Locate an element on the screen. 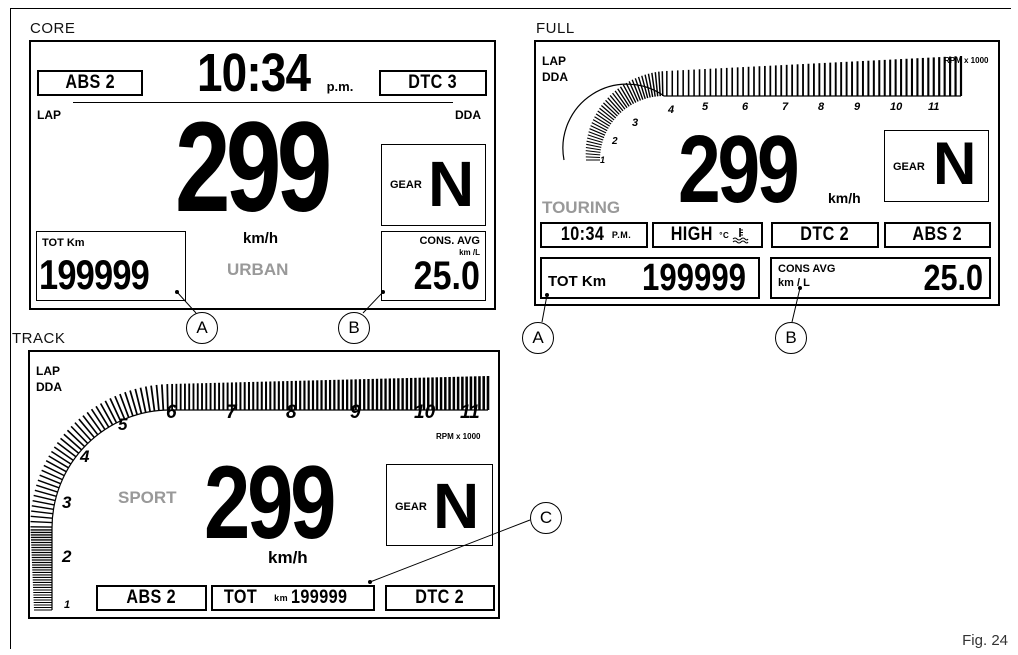 The image size is (1018, 655). track-callout-c: C is located at coordinates (546, 518).